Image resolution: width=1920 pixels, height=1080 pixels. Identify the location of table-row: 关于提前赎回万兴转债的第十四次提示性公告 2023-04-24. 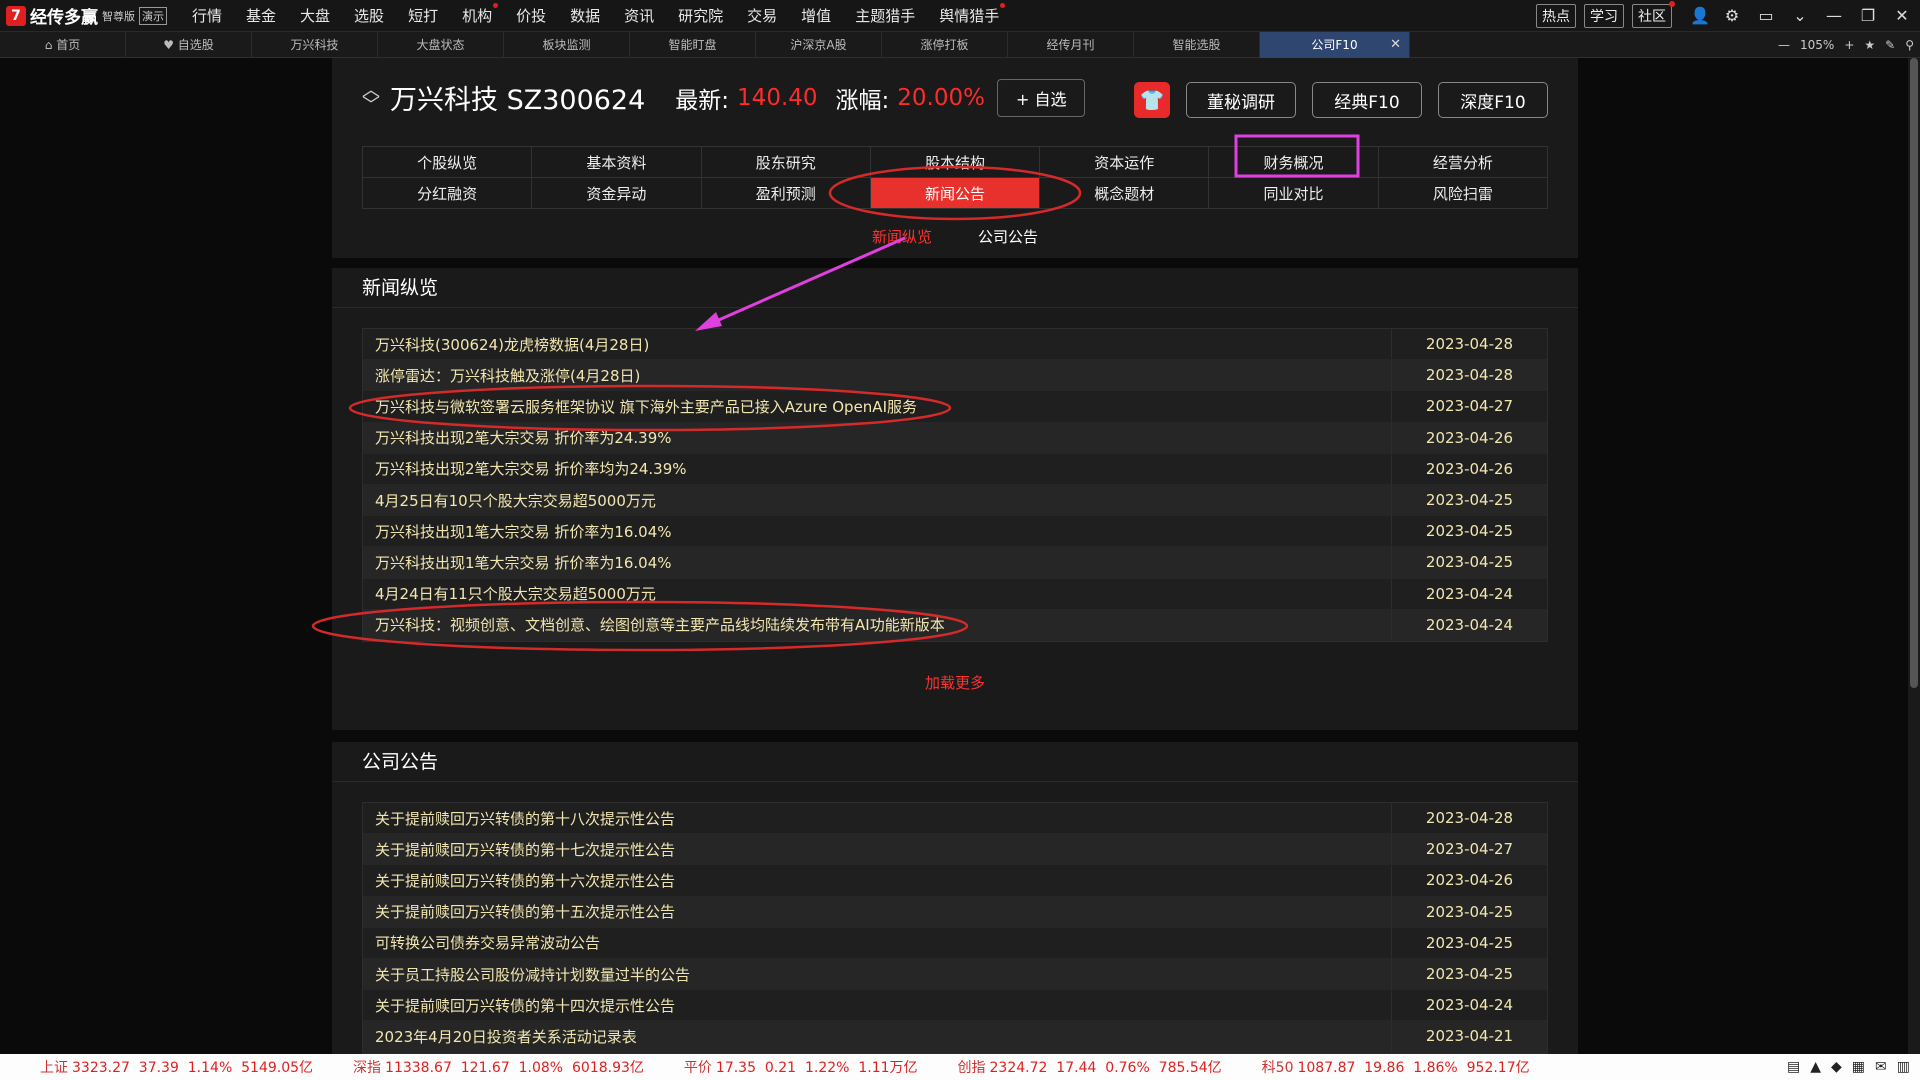
(955, 1006).